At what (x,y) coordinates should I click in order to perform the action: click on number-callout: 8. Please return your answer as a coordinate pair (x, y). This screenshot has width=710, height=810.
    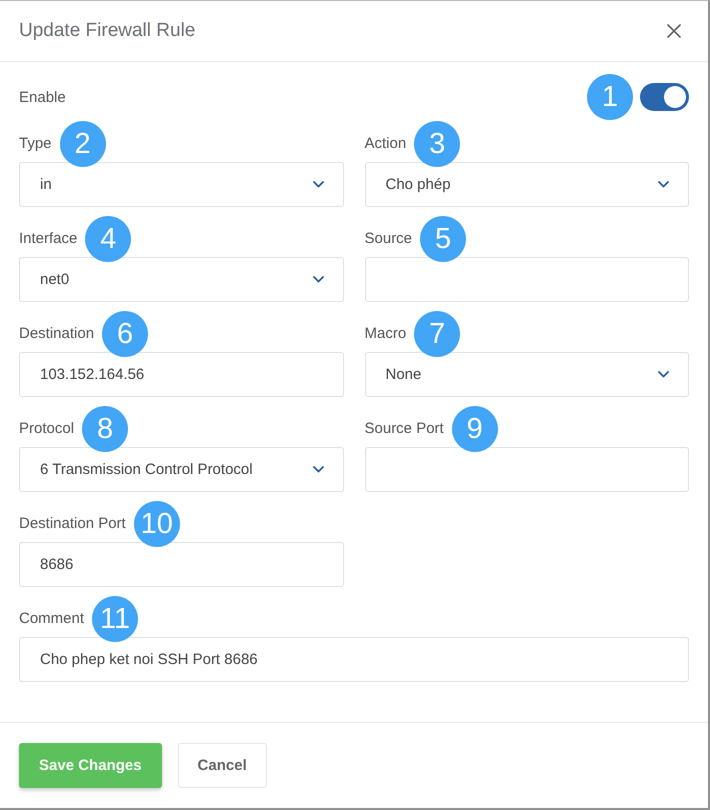
    Looking at the image, I should click on (105, 429).